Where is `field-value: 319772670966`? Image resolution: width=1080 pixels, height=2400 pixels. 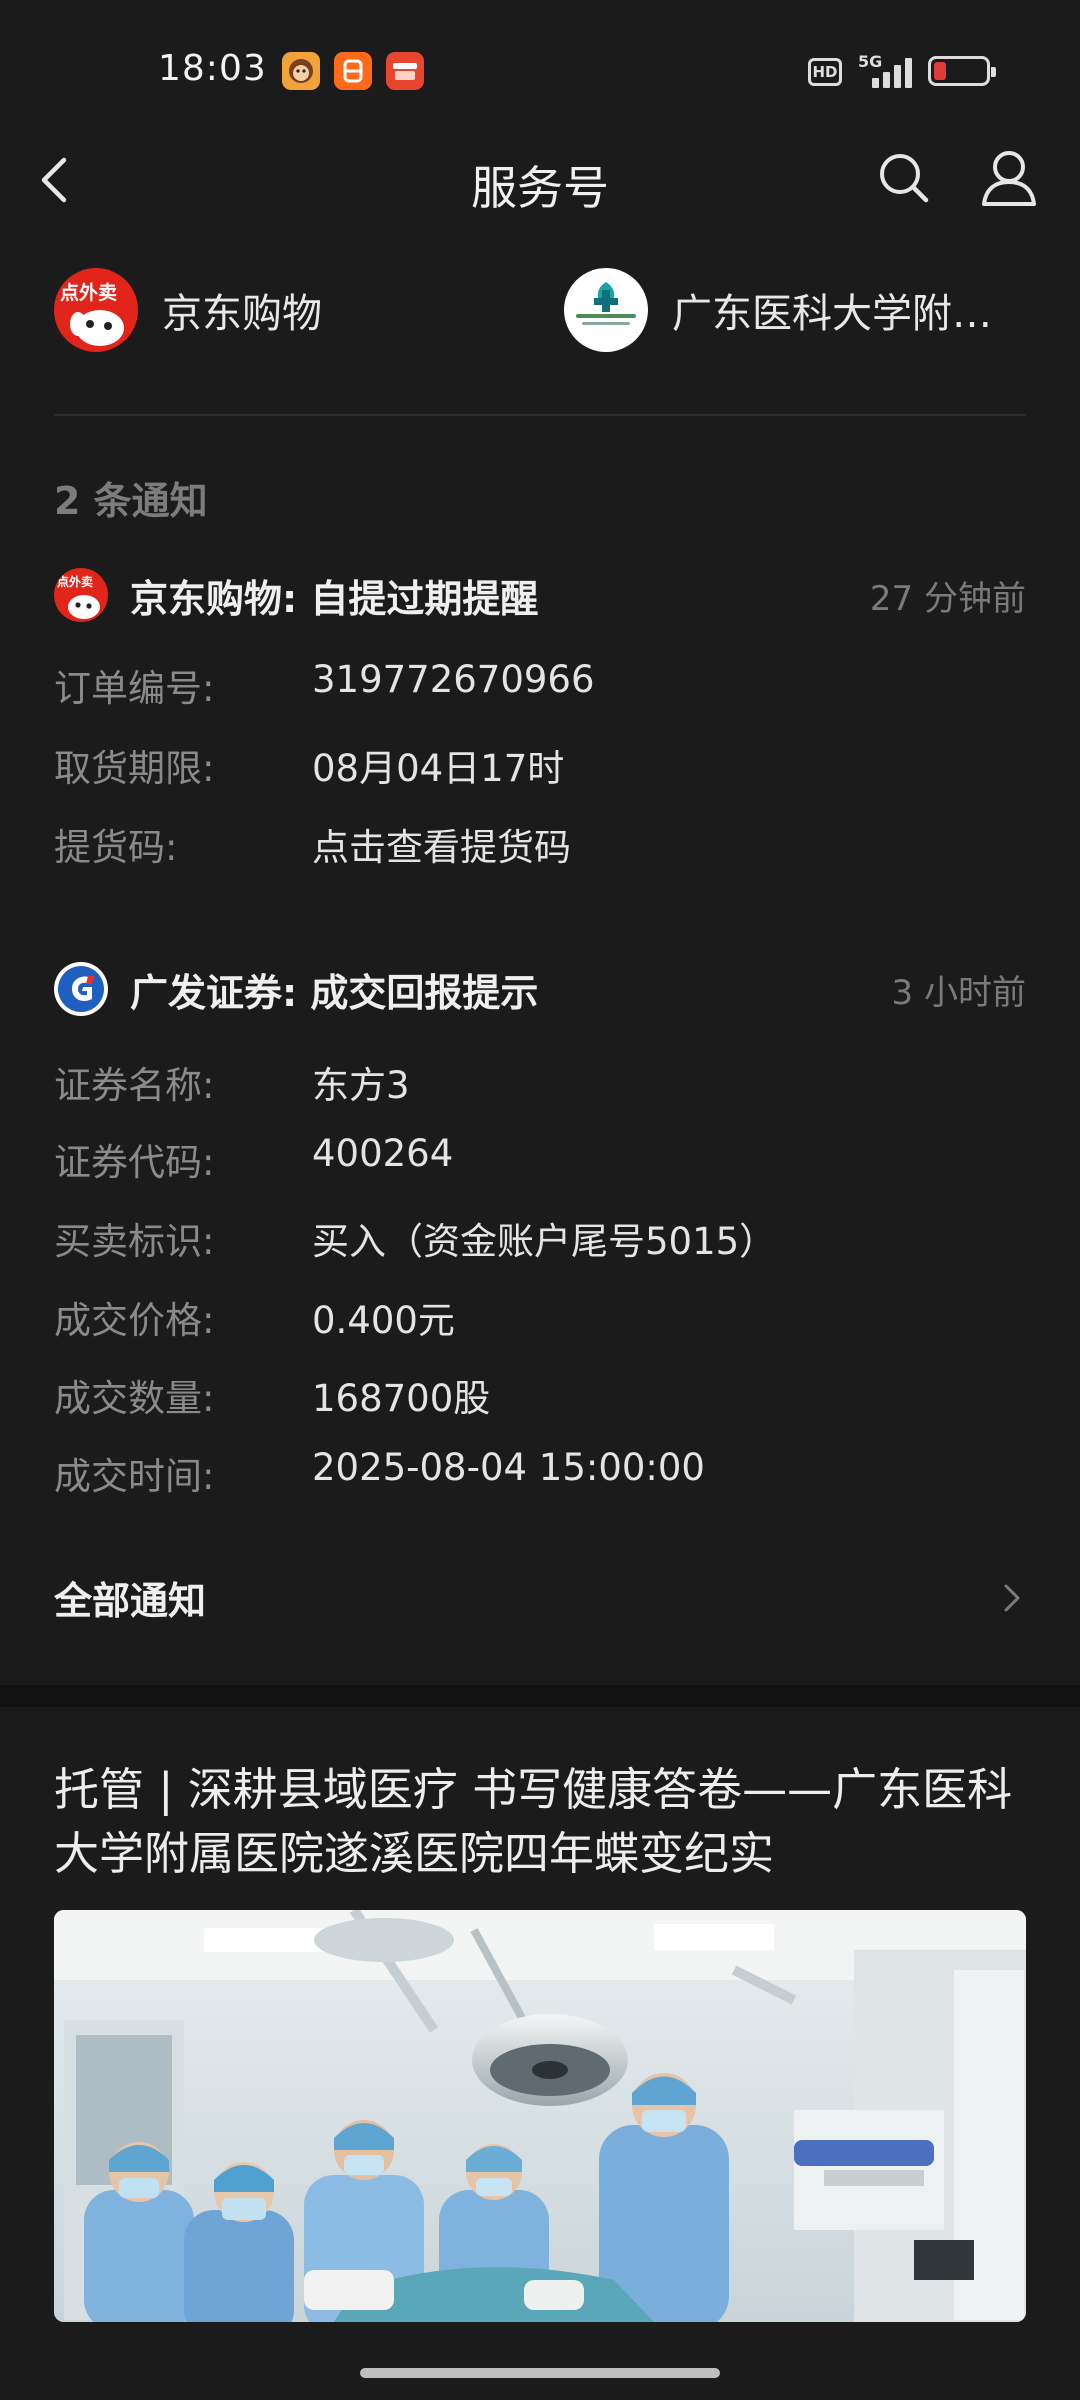 field-value: 319772670966 is located at coordinates (453, 679).